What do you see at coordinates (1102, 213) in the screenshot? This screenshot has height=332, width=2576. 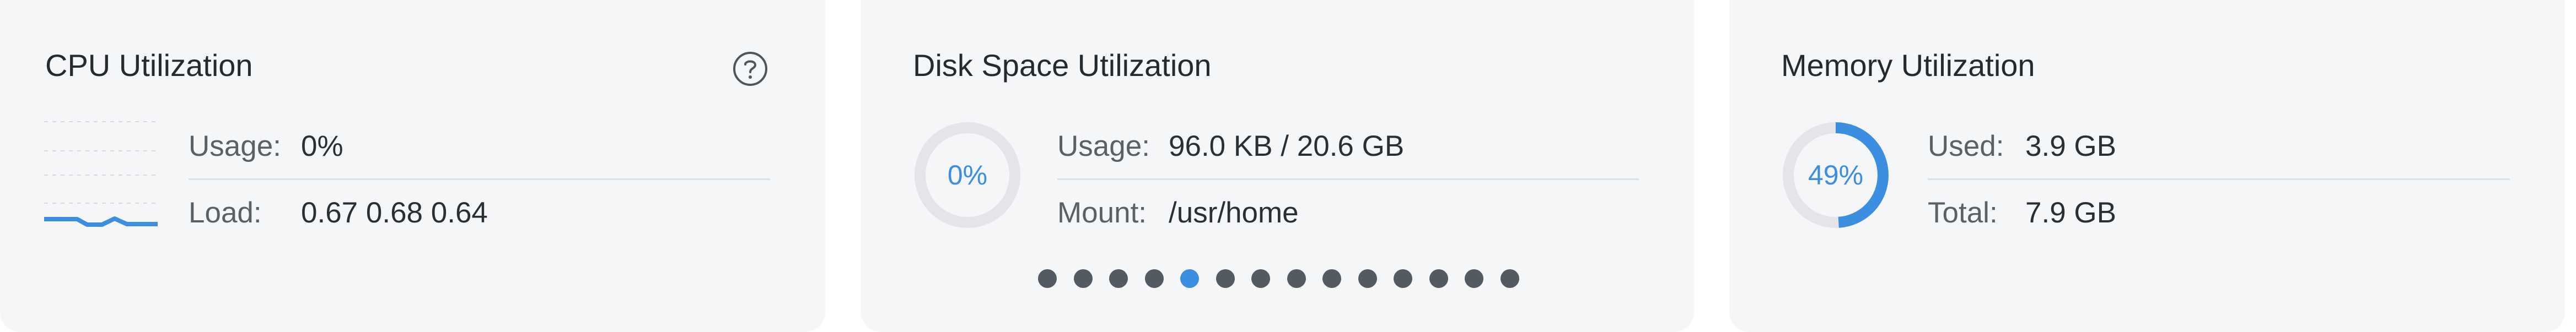 I see `disk-mount-label: Mount:` at bounding box center [1102, 213].